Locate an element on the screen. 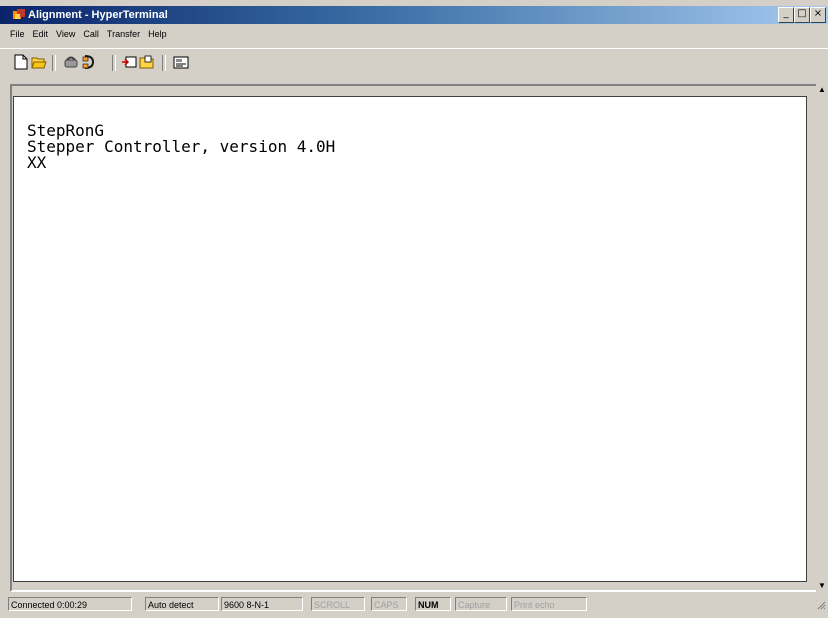 The width and height of the screenshot is (828, 618). window-title: Alignment - HyperTerminal is located at coordinates (98, 15).